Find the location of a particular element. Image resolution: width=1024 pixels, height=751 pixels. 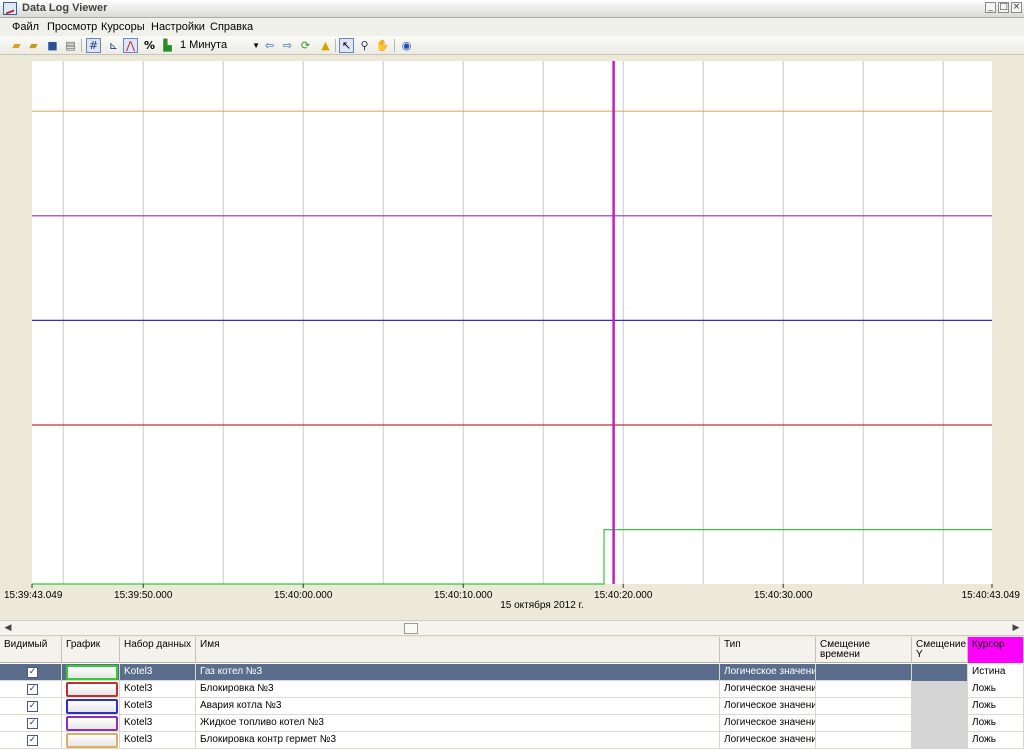

header-type: Тип is located at coordinates (768, 650).